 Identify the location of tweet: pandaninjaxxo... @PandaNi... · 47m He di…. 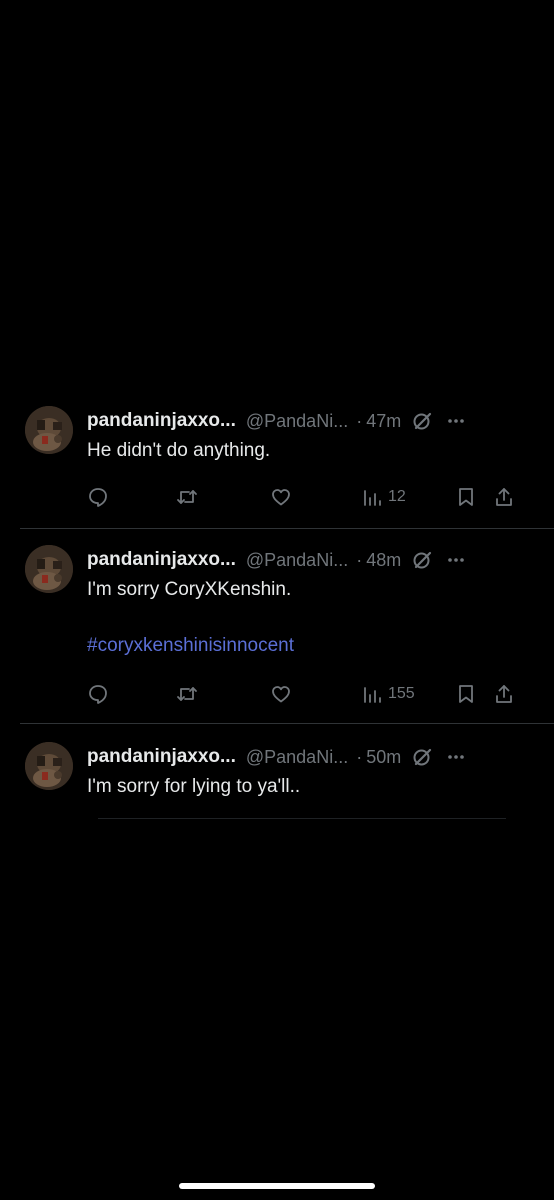
(277, 465).